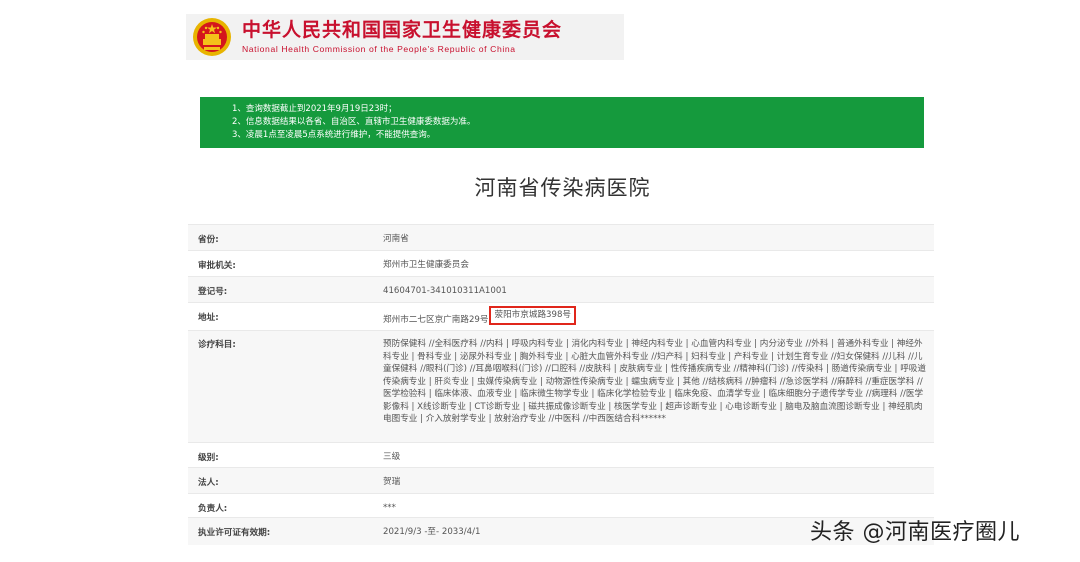 Image resolution: width=1080 pixels, height=562 pixels. I want to click on notice-line: 2、信息数据结果以各省、自治区、直辖市卫生健康委数据为准。, so click(354, 122).